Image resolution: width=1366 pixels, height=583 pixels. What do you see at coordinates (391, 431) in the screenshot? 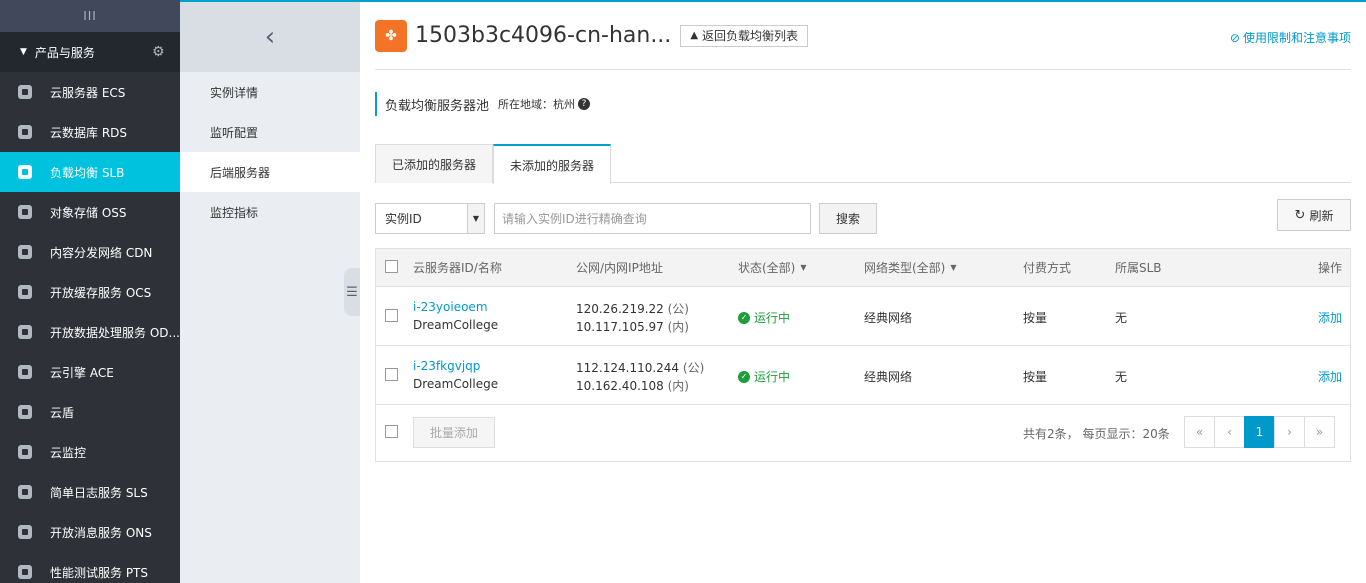
I see `select-all-footer-checkbox` at bounding box center [391, 431].